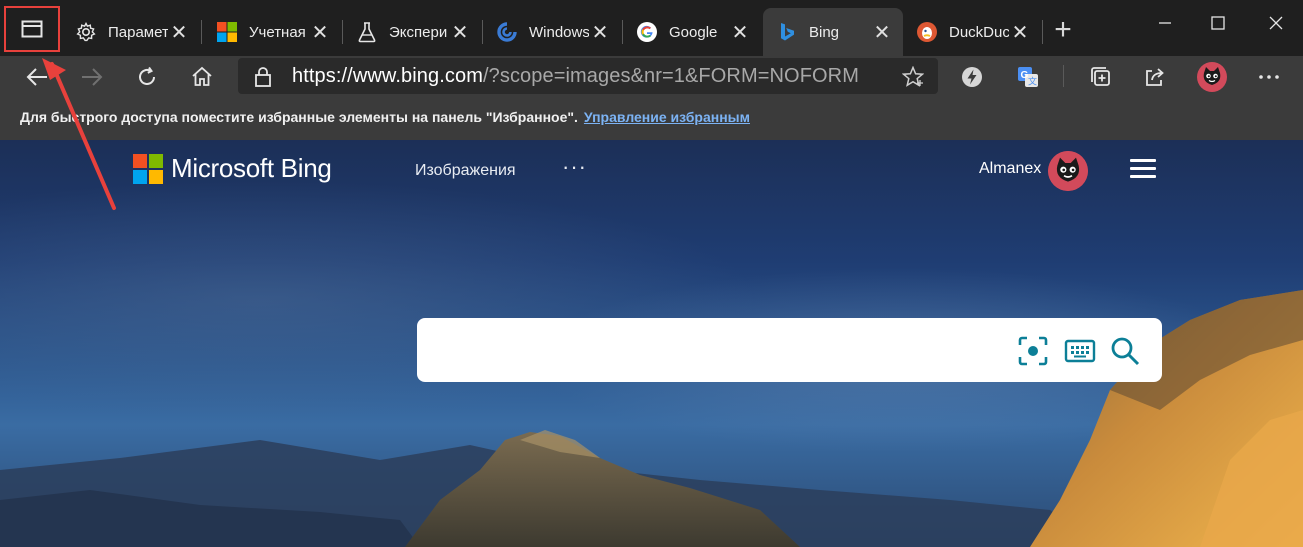 The image size is (1303, 547). I want to click on profile-button, so click(1212, 77).